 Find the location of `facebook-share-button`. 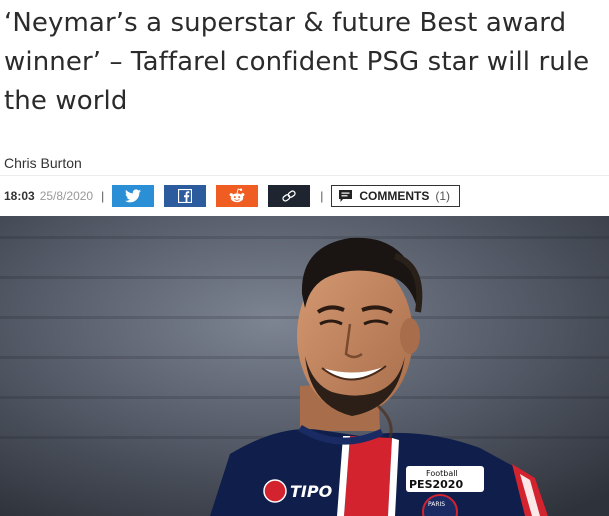

facebook-share-button is located at coordinates (185, 196).